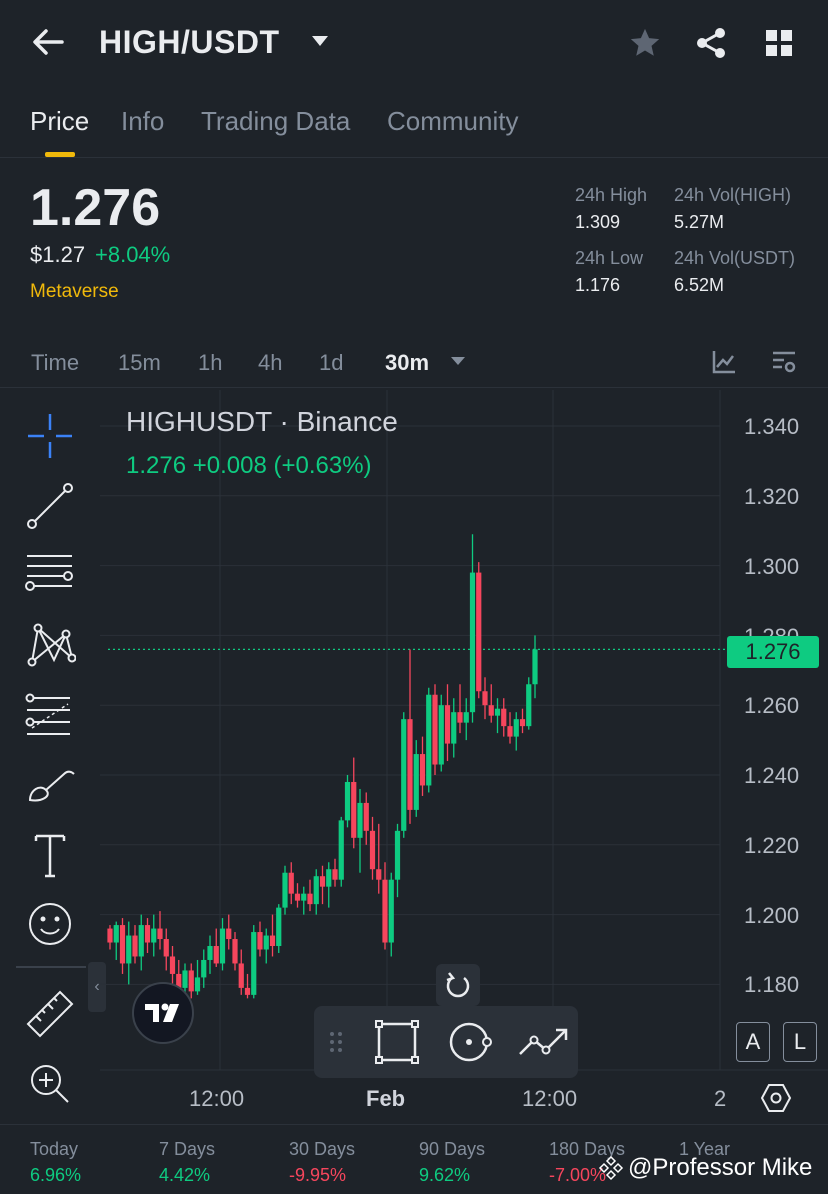 This screenshot has height=1194, width=828. I want to click on indicator-icon, so click(724, 362).